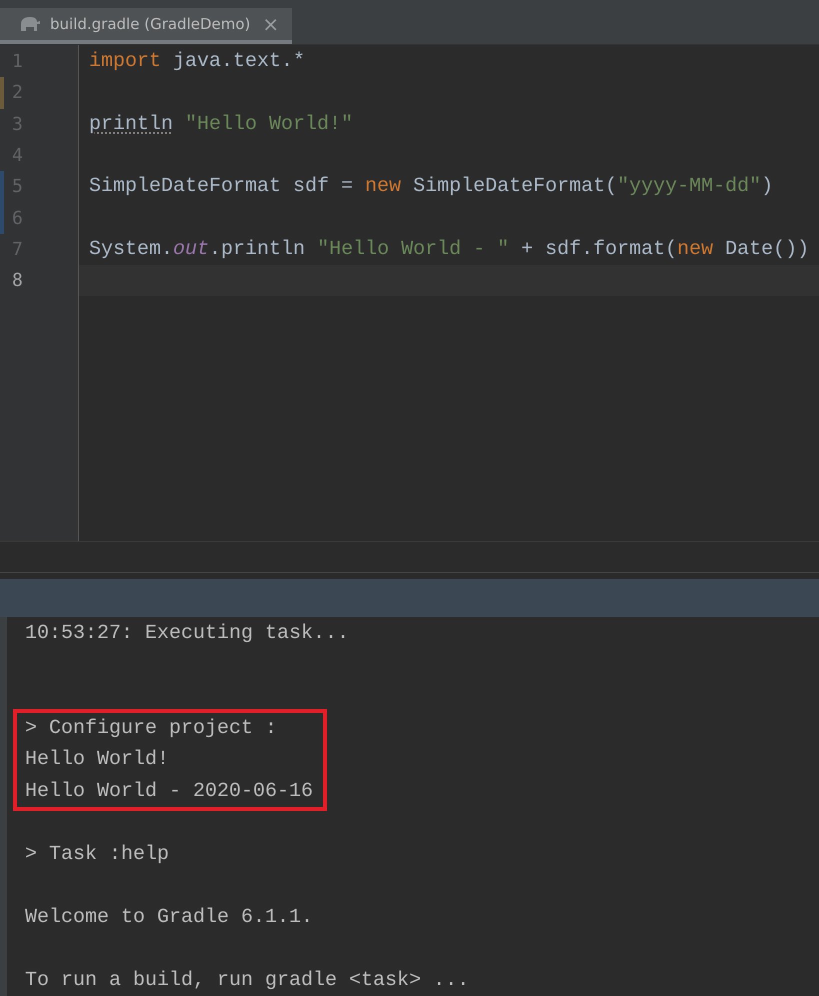  I want to click on console-line: Hello World - 2020-06-16, so click(169, 791).